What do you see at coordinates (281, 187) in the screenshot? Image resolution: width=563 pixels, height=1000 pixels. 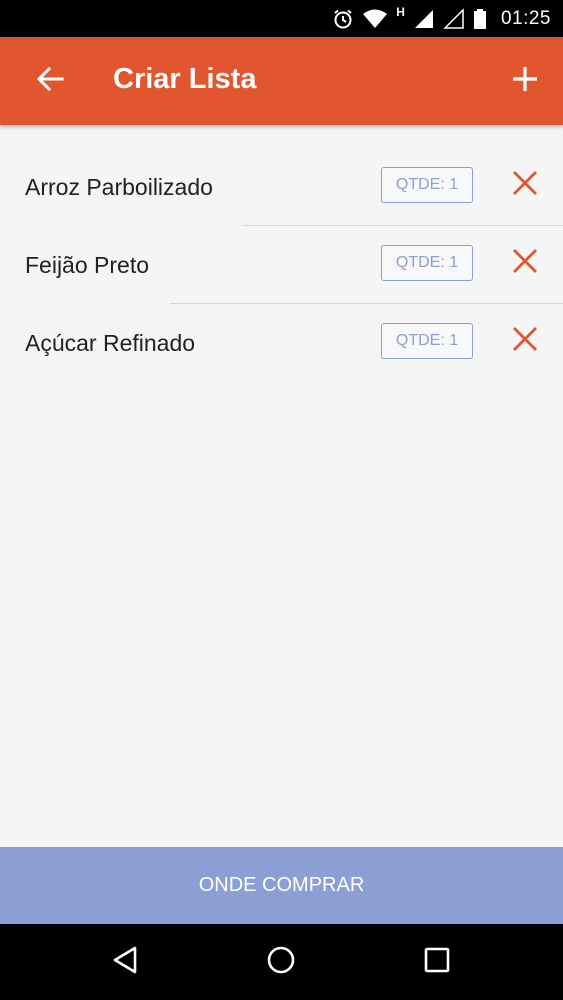 I see `list-item: Arroz Parboilizado QTDE: 1` at bounding box center [281, 187].